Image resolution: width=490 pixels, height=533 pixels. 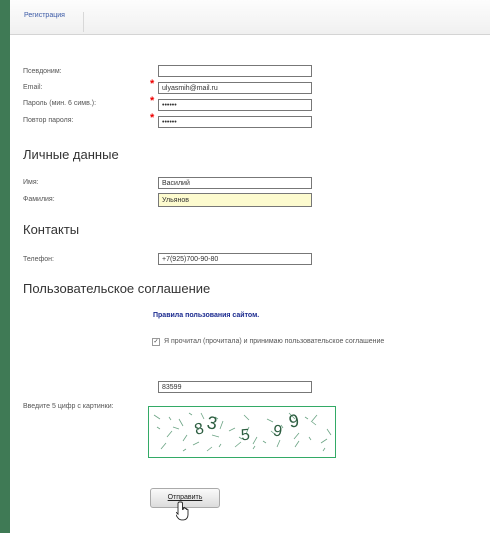 I want to click on email-input: ulyasmih@mail.ru, so click(x=235, y=88).